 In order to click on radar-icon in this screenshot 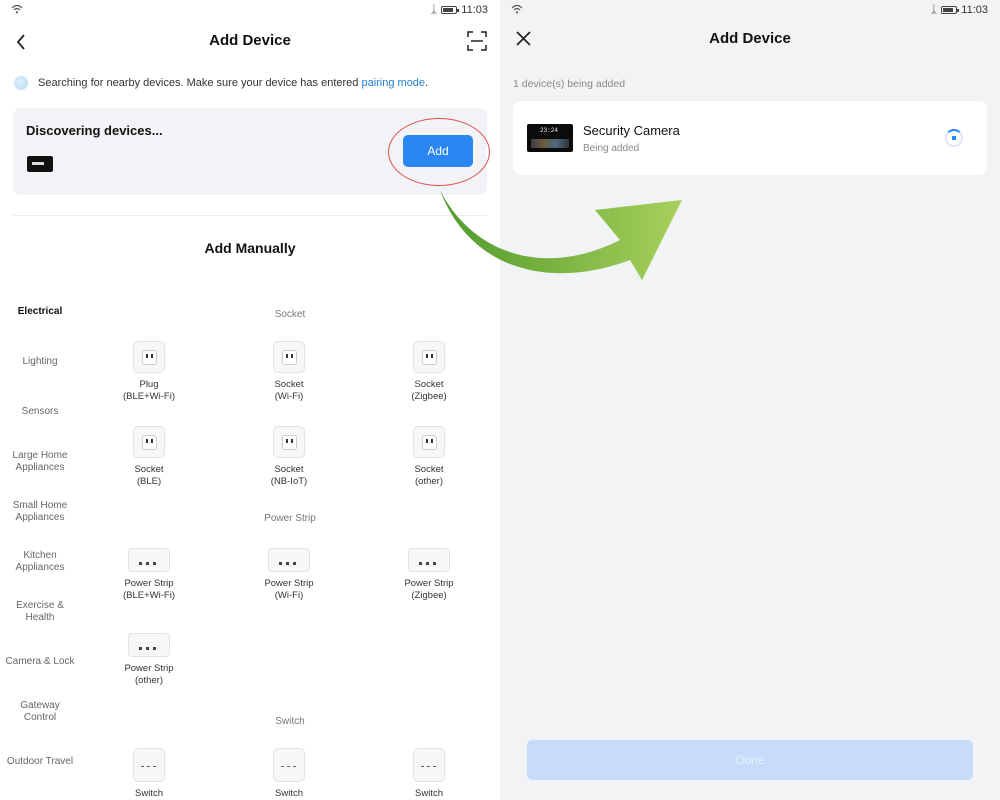, I will do `click(21, 83)`.